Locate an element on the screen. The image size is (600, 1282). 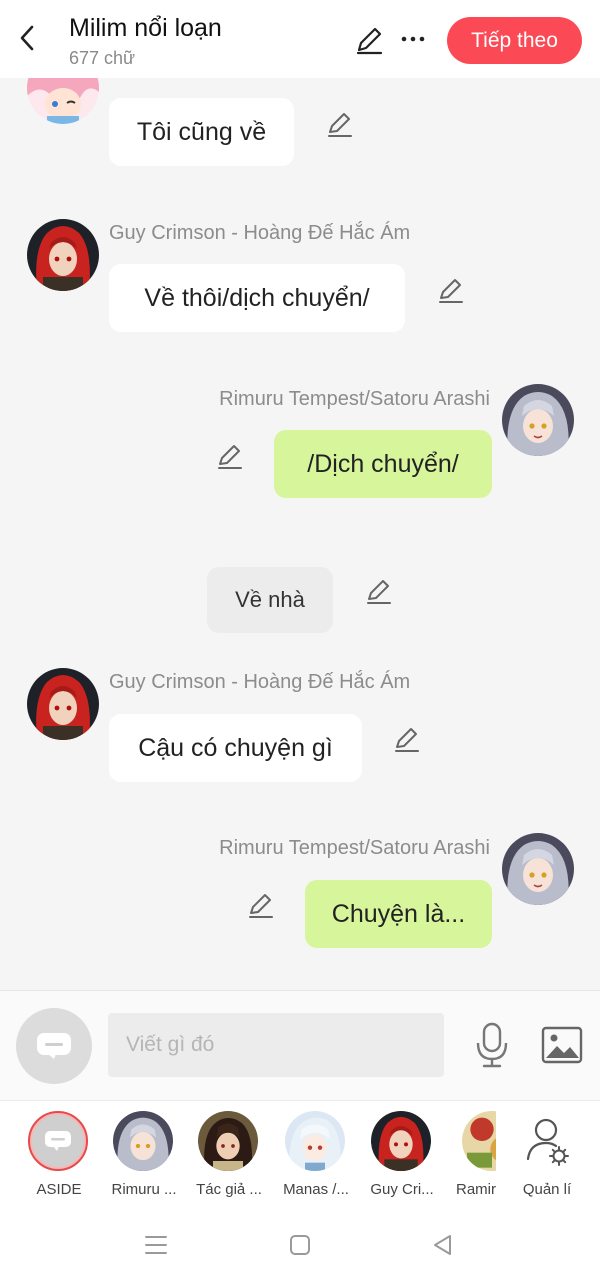
menu-nav-icon is located at coordinates (156, 1245).